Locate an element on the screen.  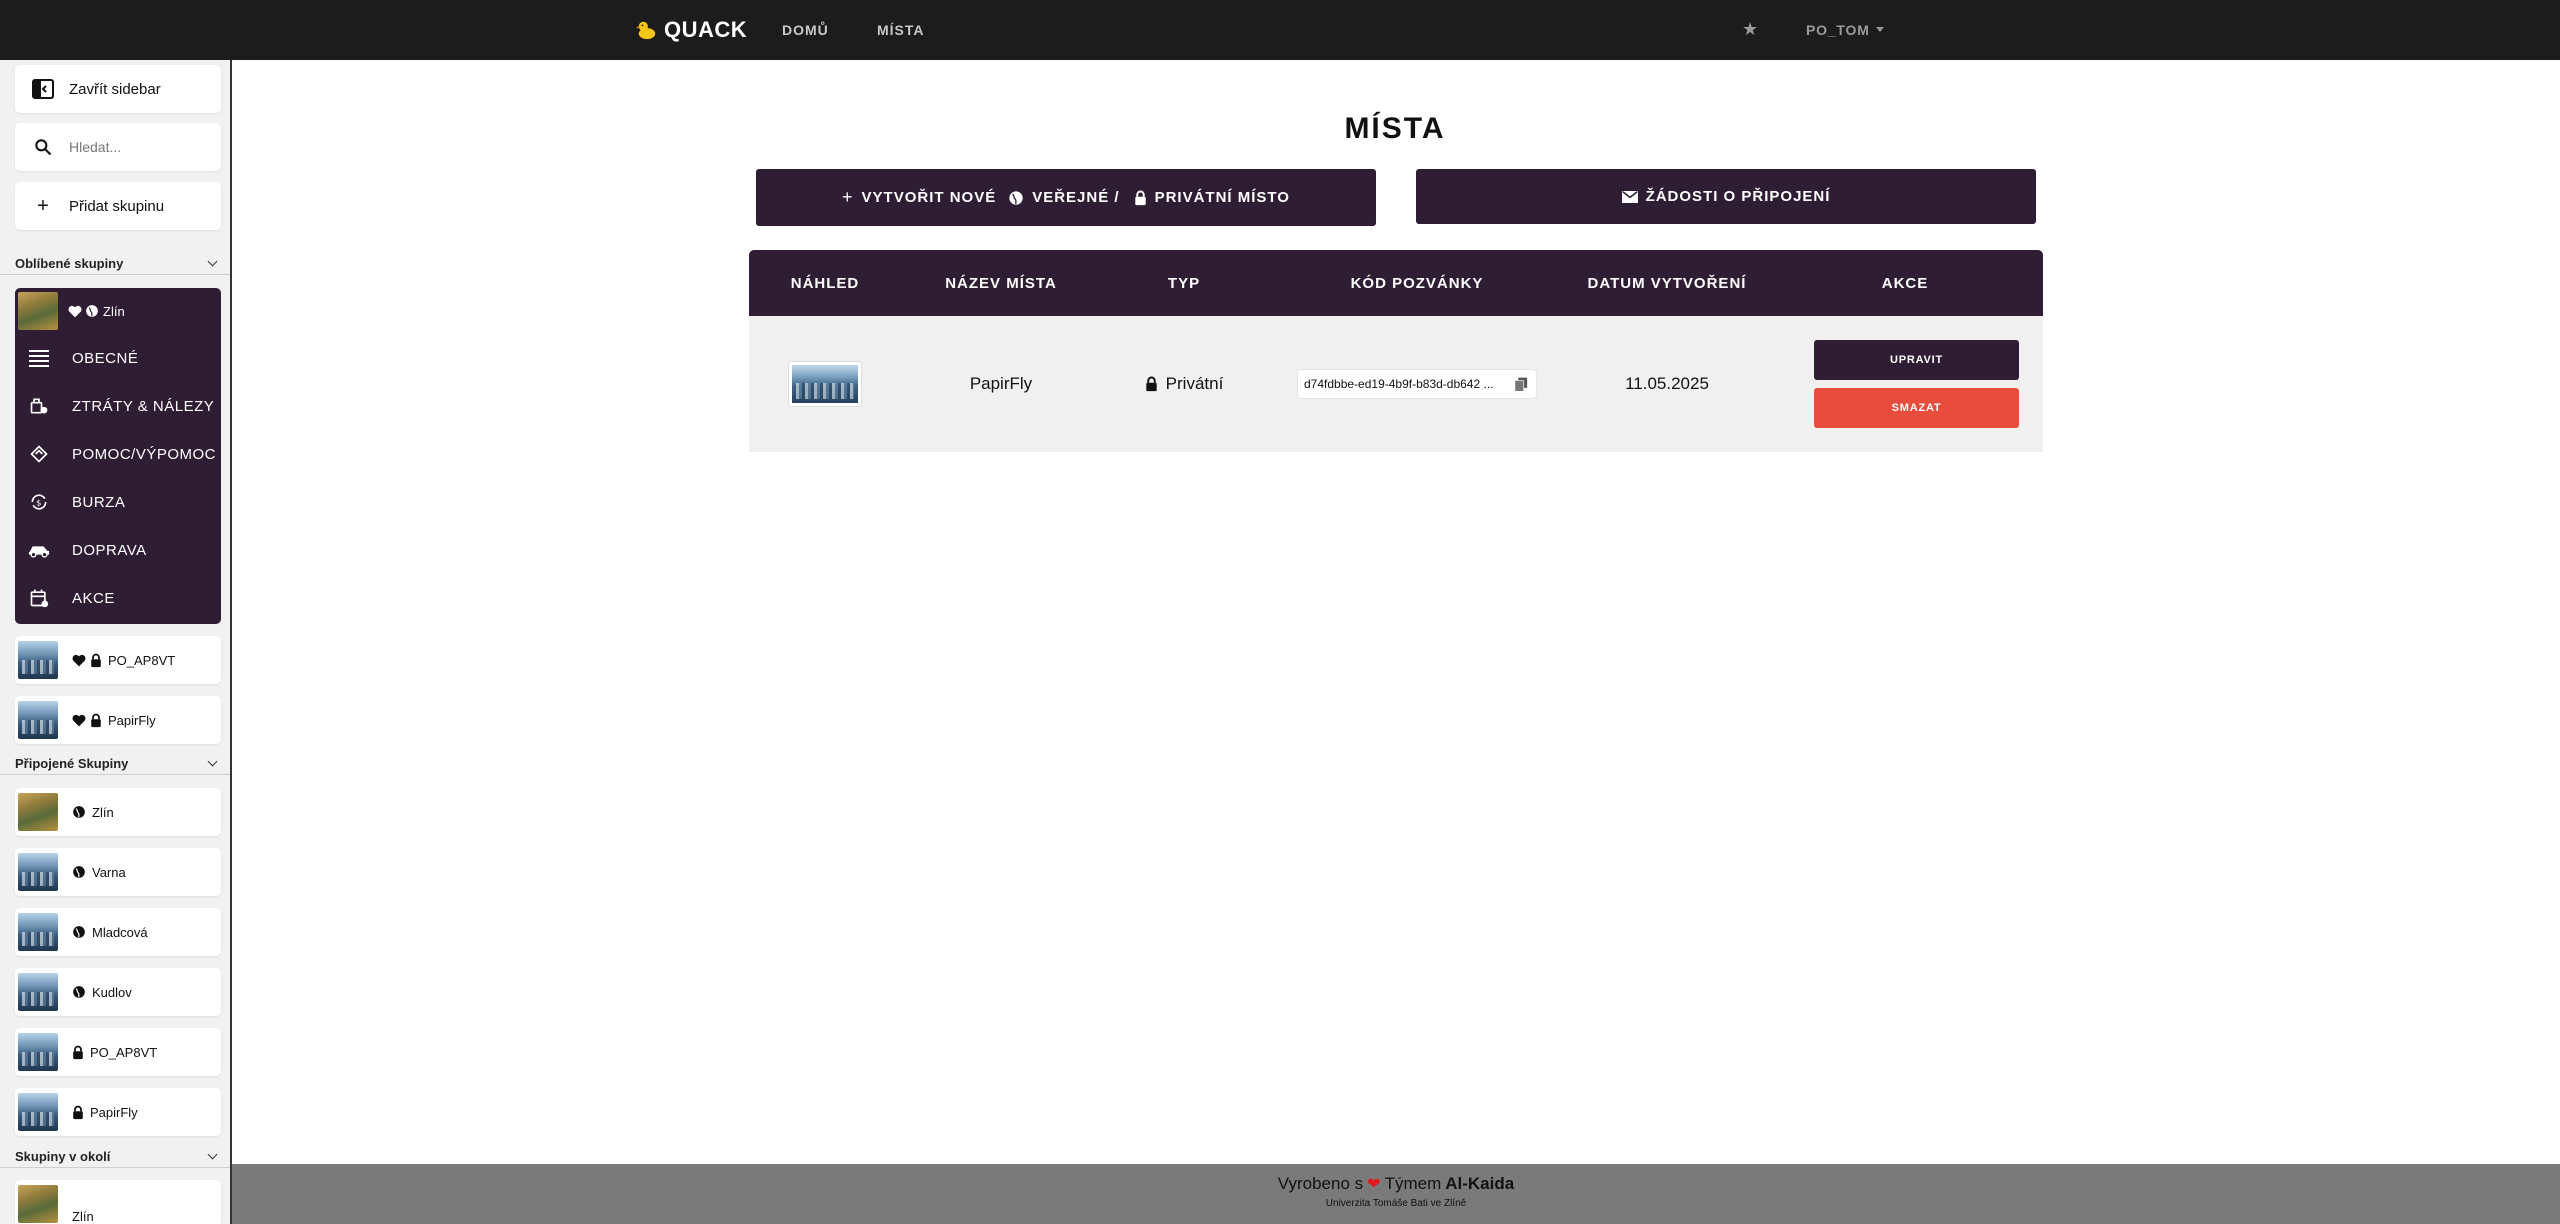
lost-found-icon is located at coordinates (39, 406).